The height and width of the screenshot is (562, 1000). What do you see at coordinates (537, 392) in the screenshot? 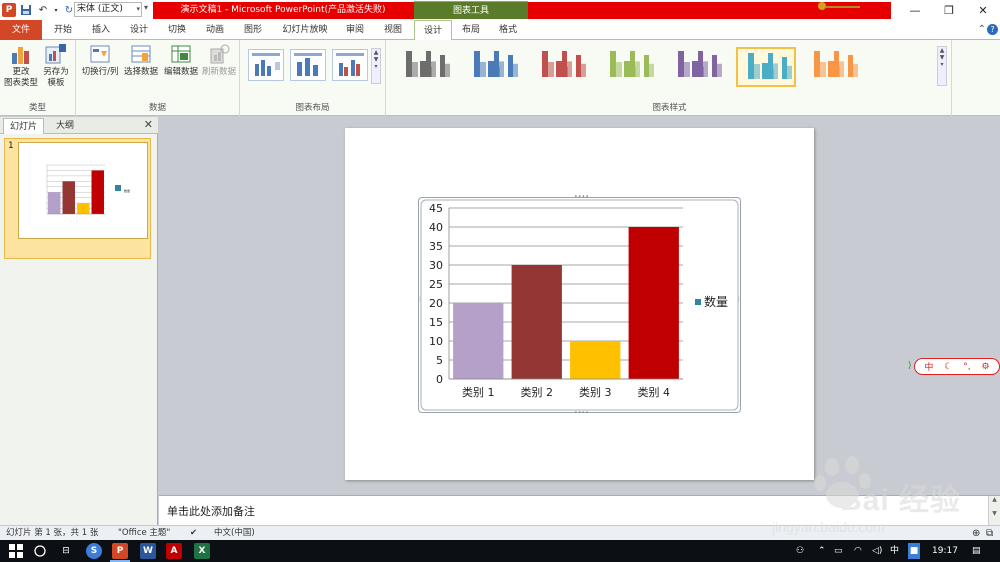
I see `x-tick-label: 类别 2` at bounding box center [537, 392].